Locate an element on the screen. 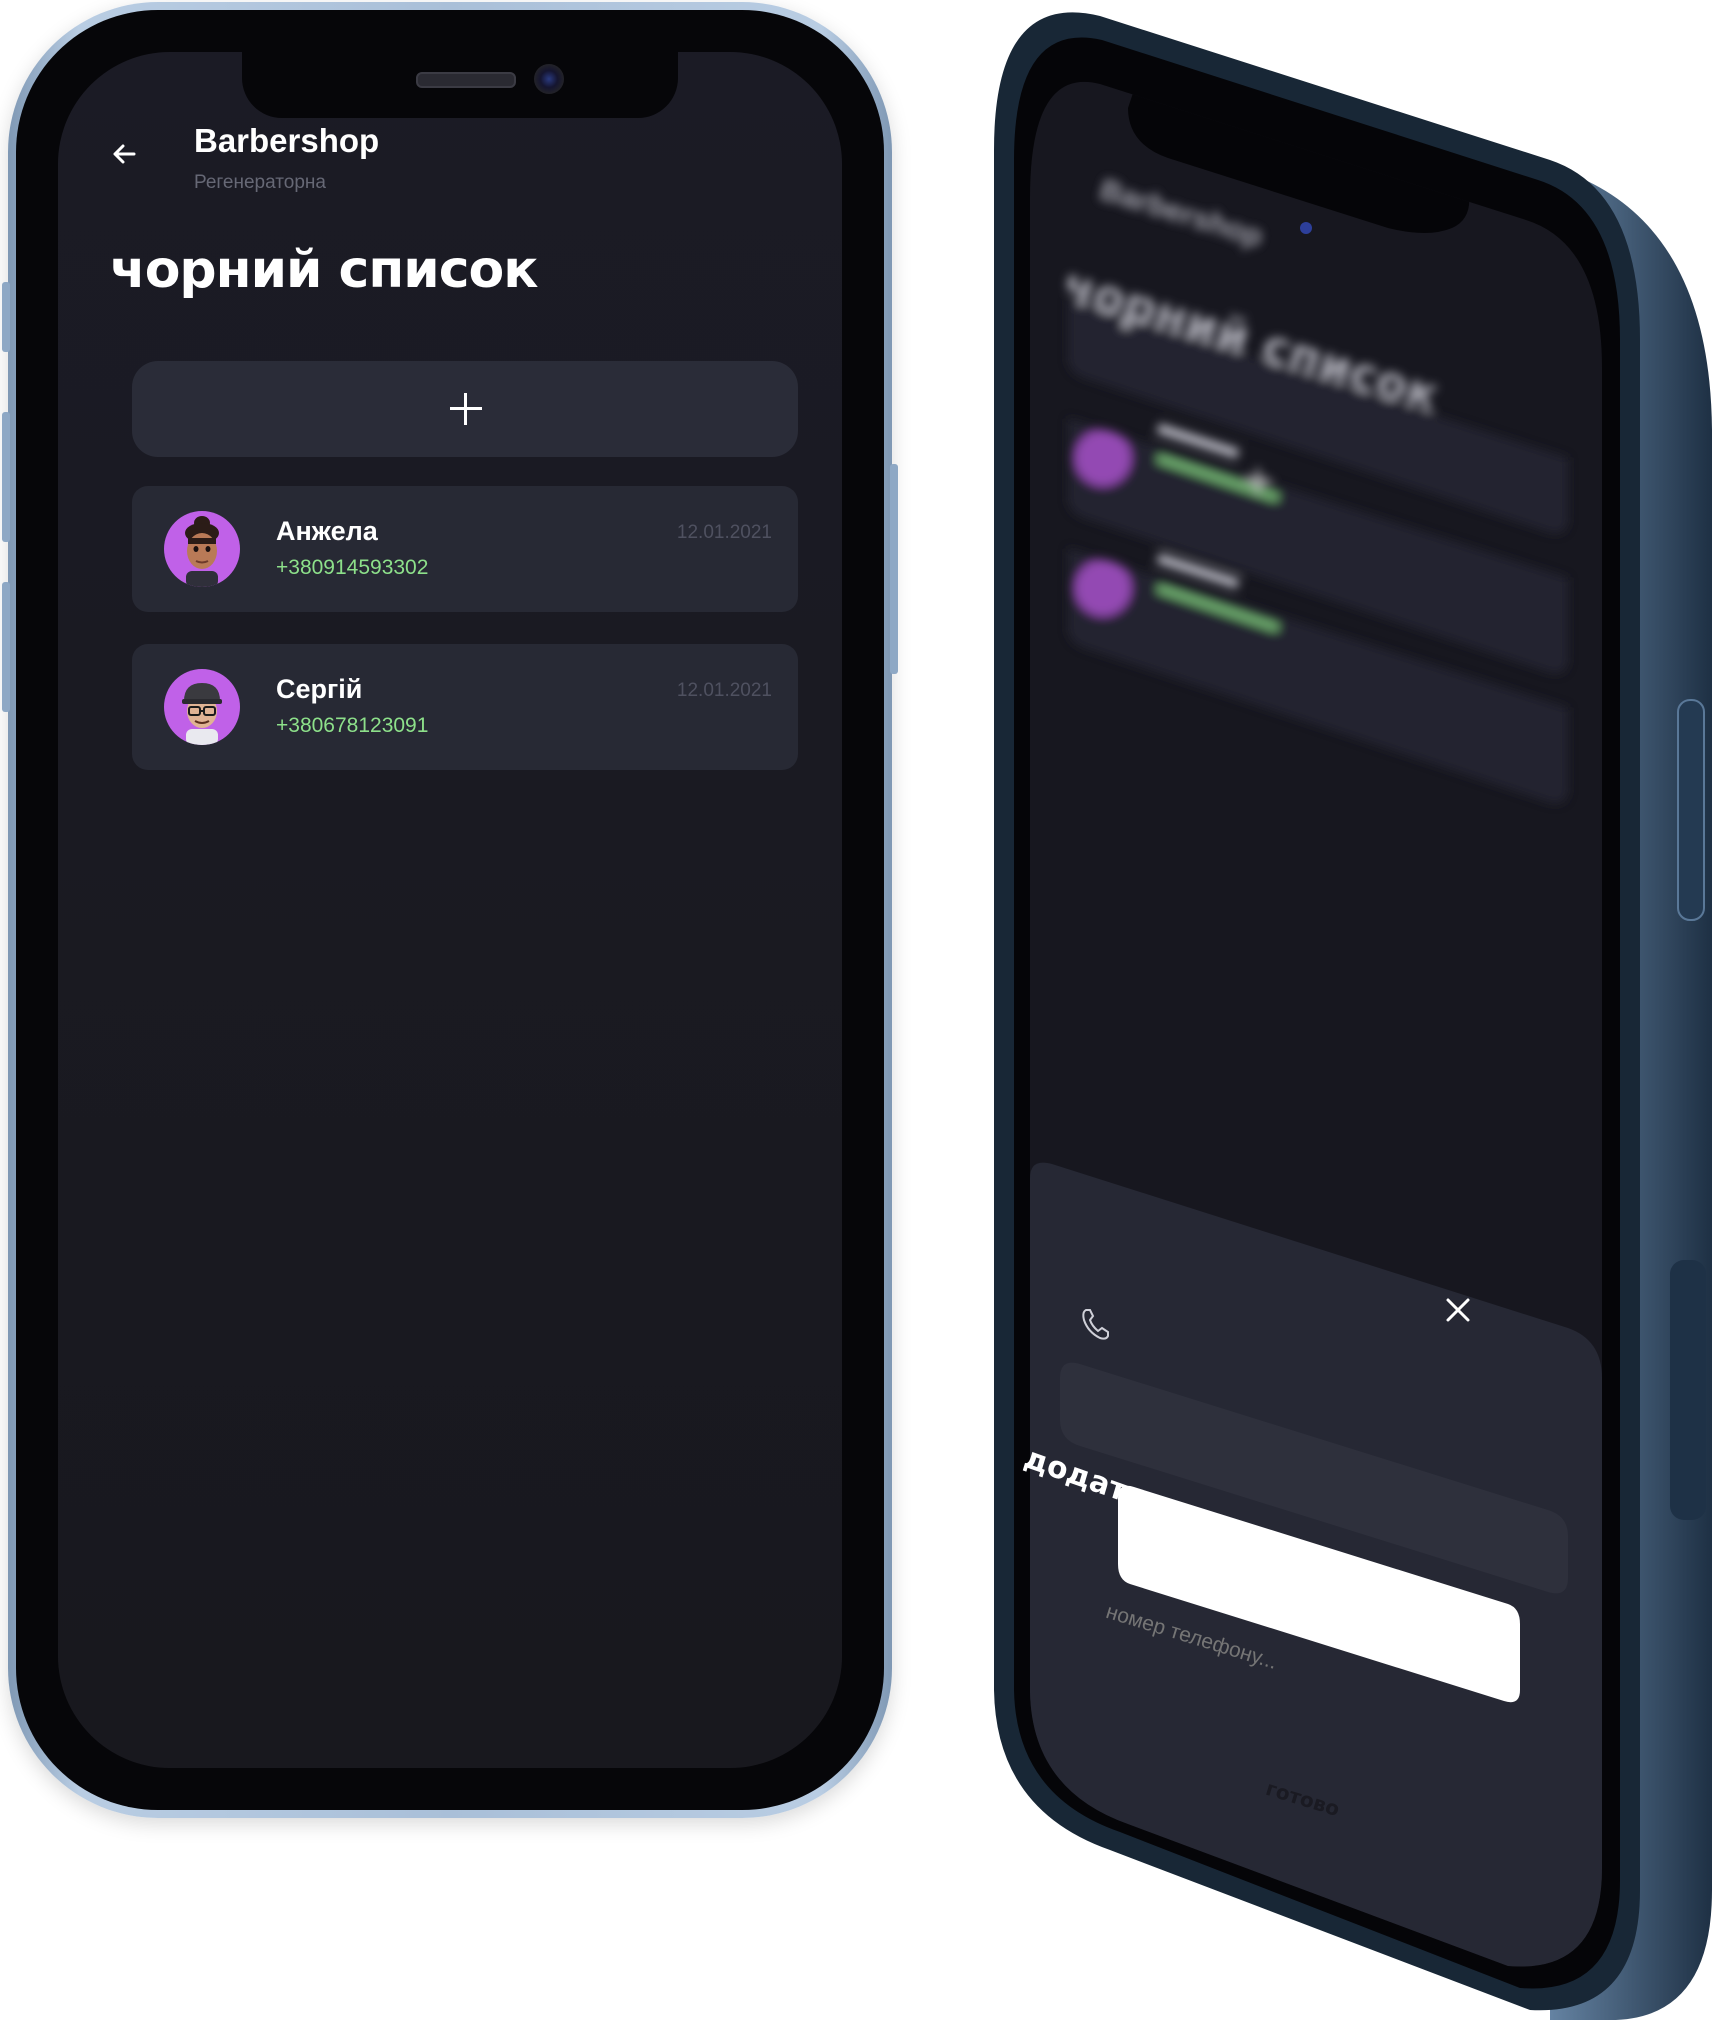 The width and height of the screenshot is (1722, 2044). contact-phone: +380678123091 is located at coordinates (352, 725).